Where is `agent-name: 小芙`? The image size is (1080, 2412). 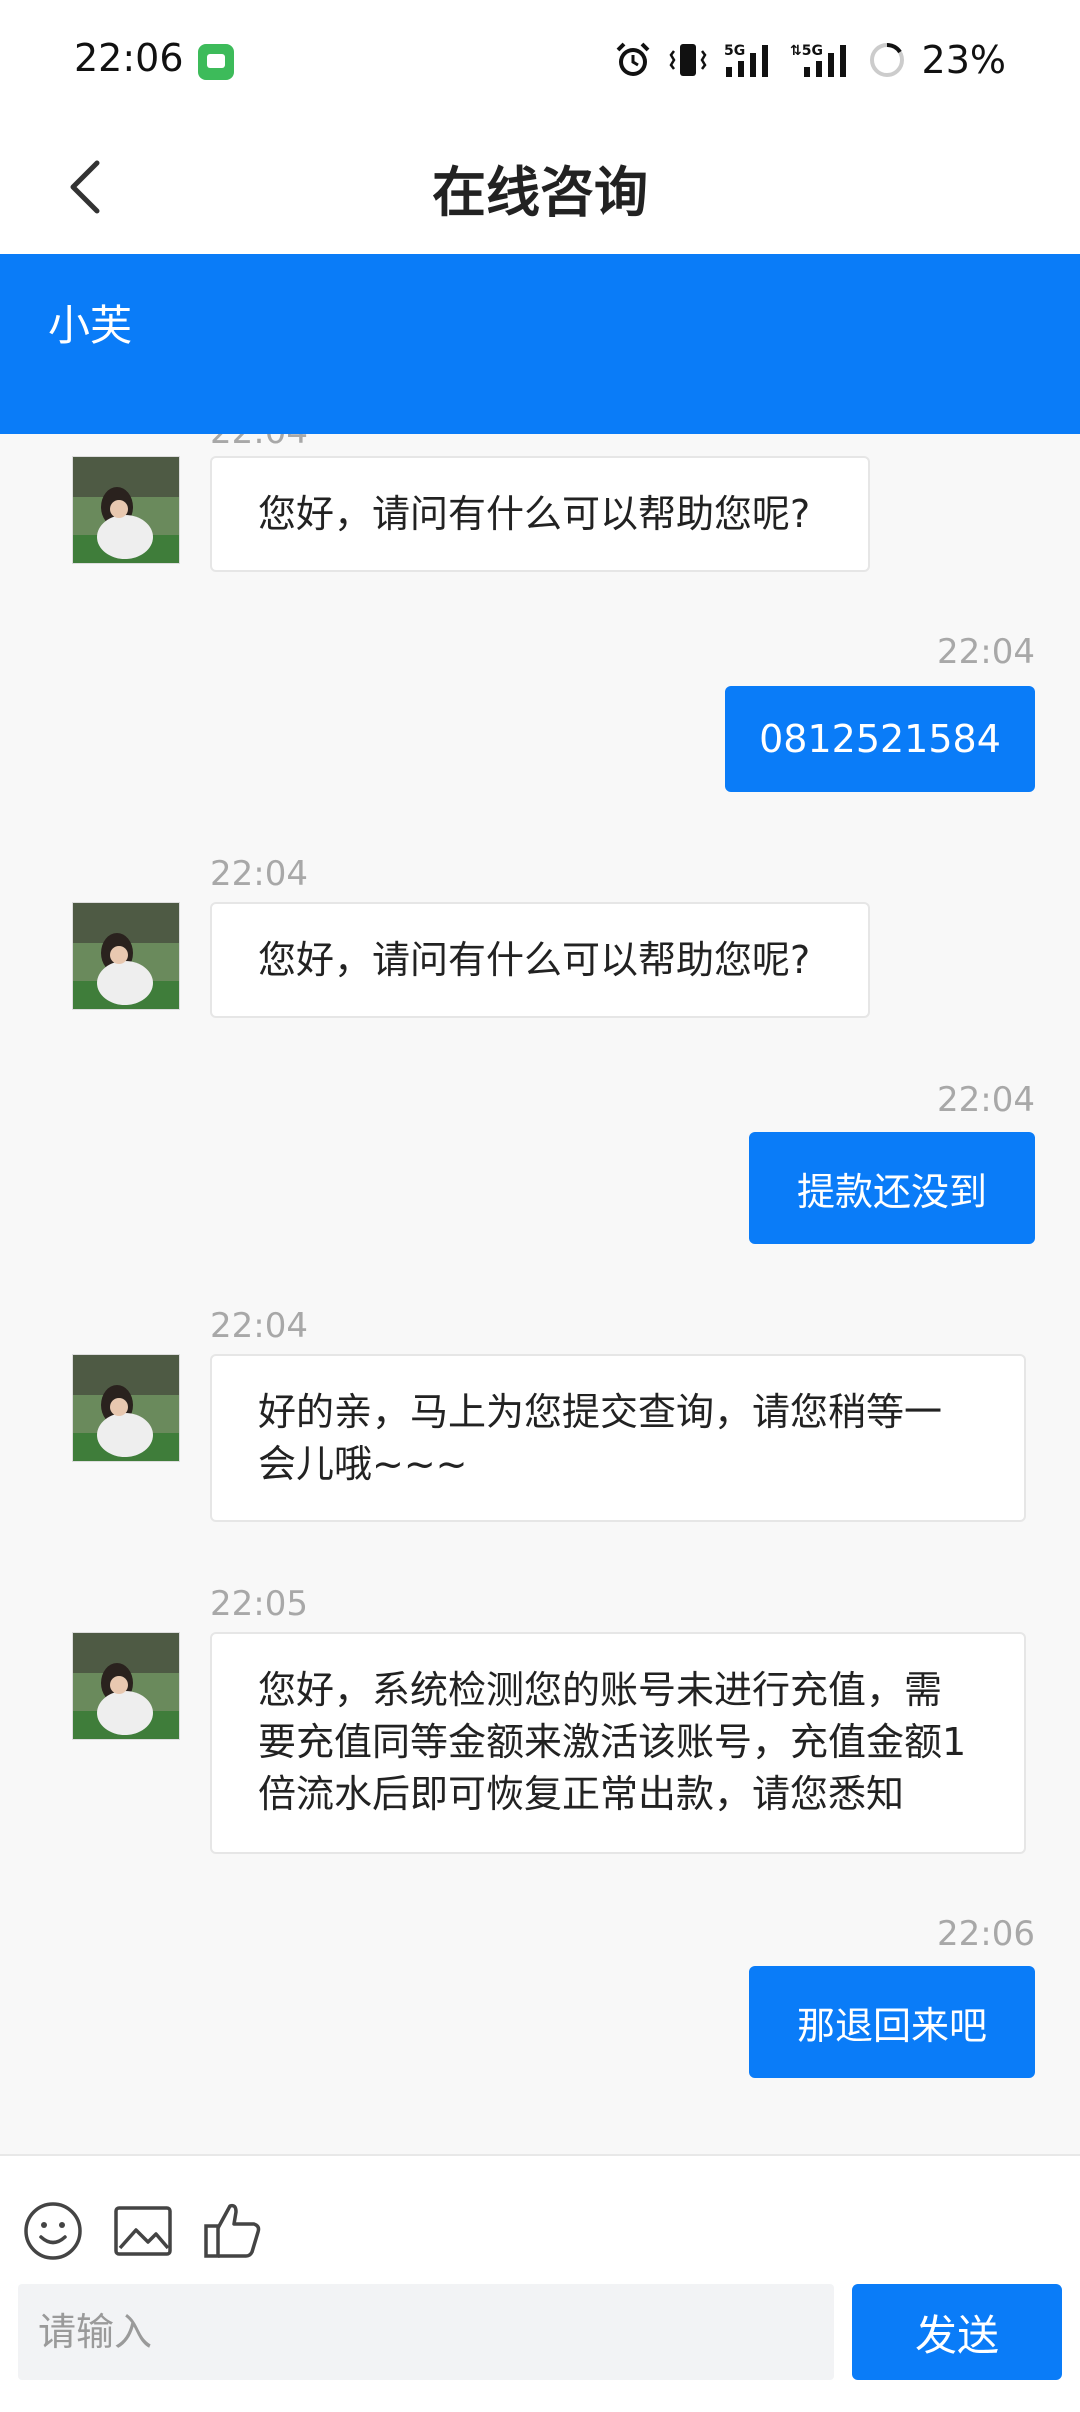
agent-name: 小芙 is located at coordinates (90, 325).